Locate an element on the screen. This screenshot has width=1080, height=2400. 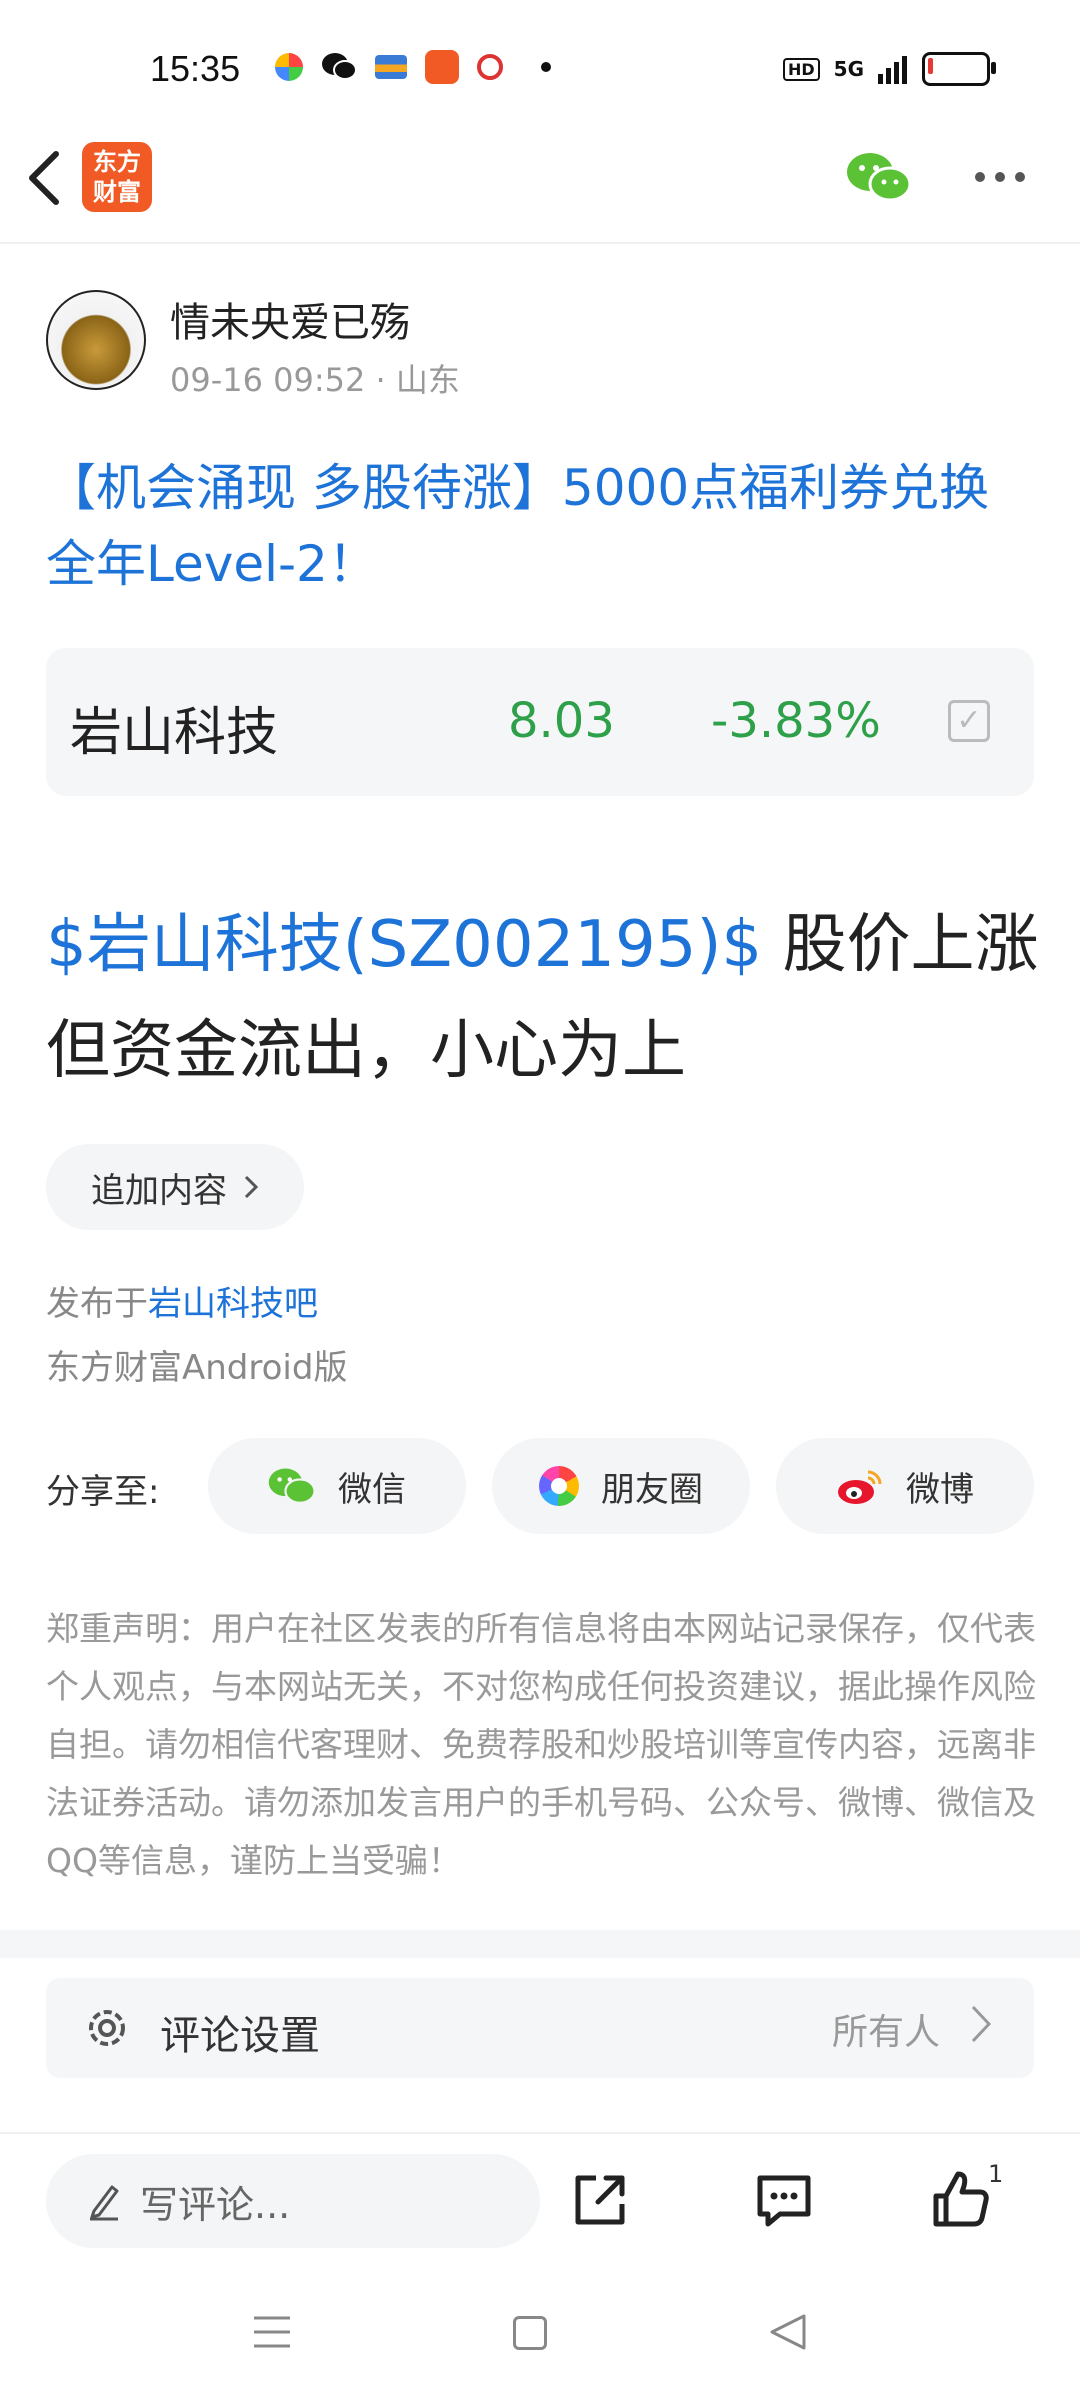
comment-settings-value: 所有人 is located at coordinates (886, 2032).